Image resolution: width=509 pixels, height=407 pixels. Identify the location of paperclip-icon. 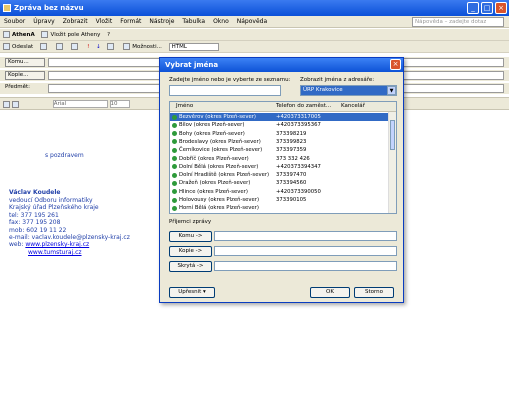
(43, 46).